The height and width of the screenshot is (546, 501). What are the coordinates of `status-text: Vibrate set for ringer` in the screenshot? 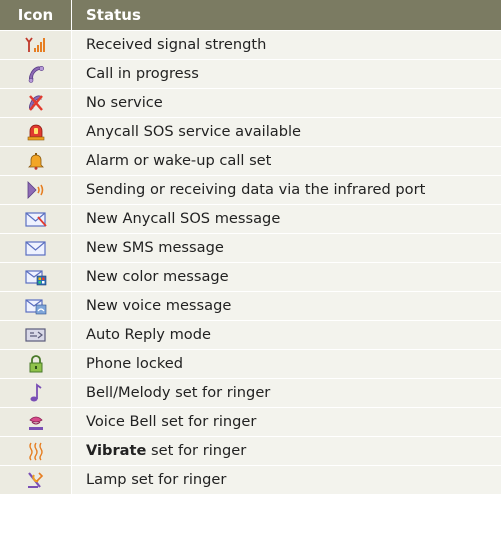 It's located at (286, 450).